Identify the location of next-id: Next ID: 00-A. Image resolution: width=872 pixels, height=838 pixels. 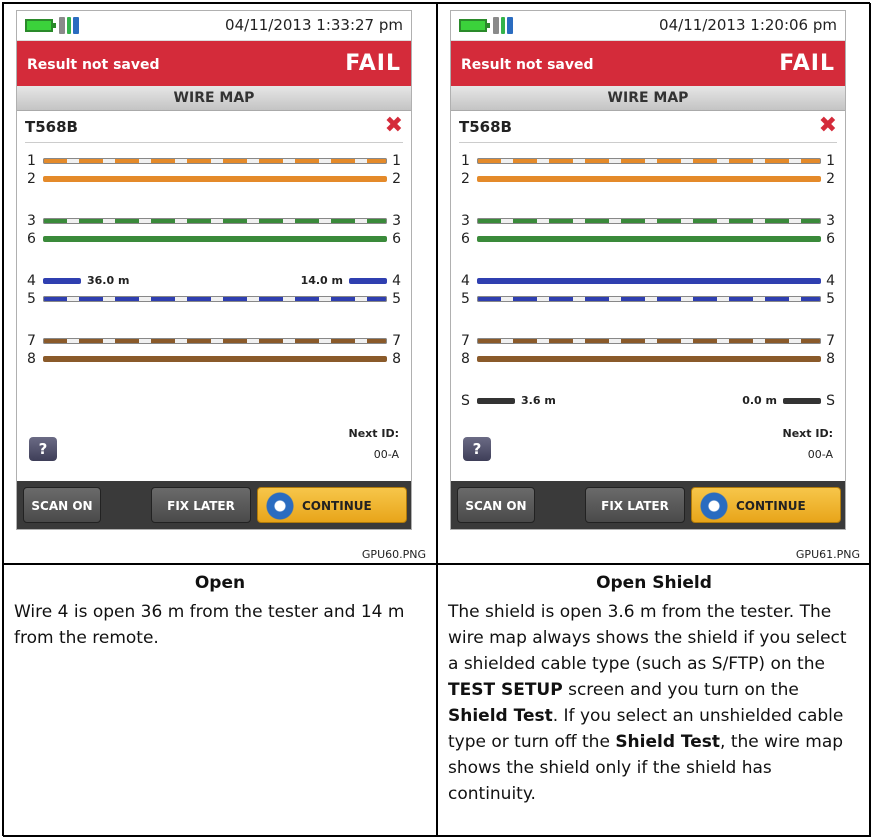
(808, 444).